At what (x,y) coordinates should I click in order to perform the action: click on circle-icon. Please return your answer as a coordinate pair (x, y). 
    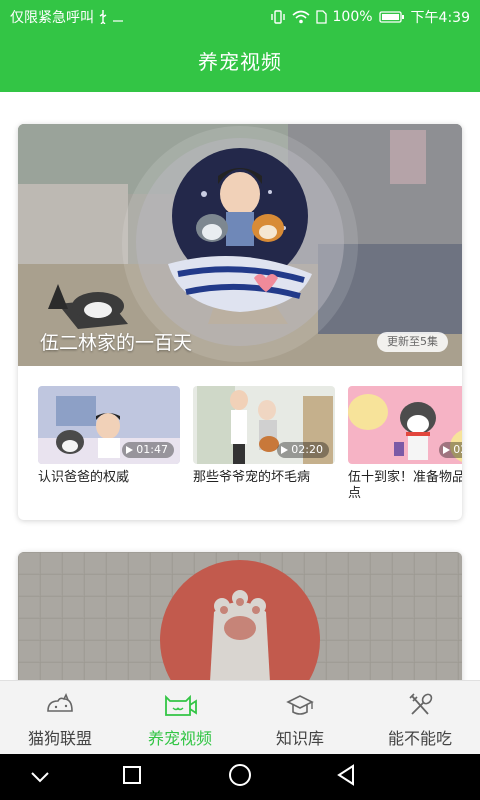
    Looking at the image, I should click on (240, 777).